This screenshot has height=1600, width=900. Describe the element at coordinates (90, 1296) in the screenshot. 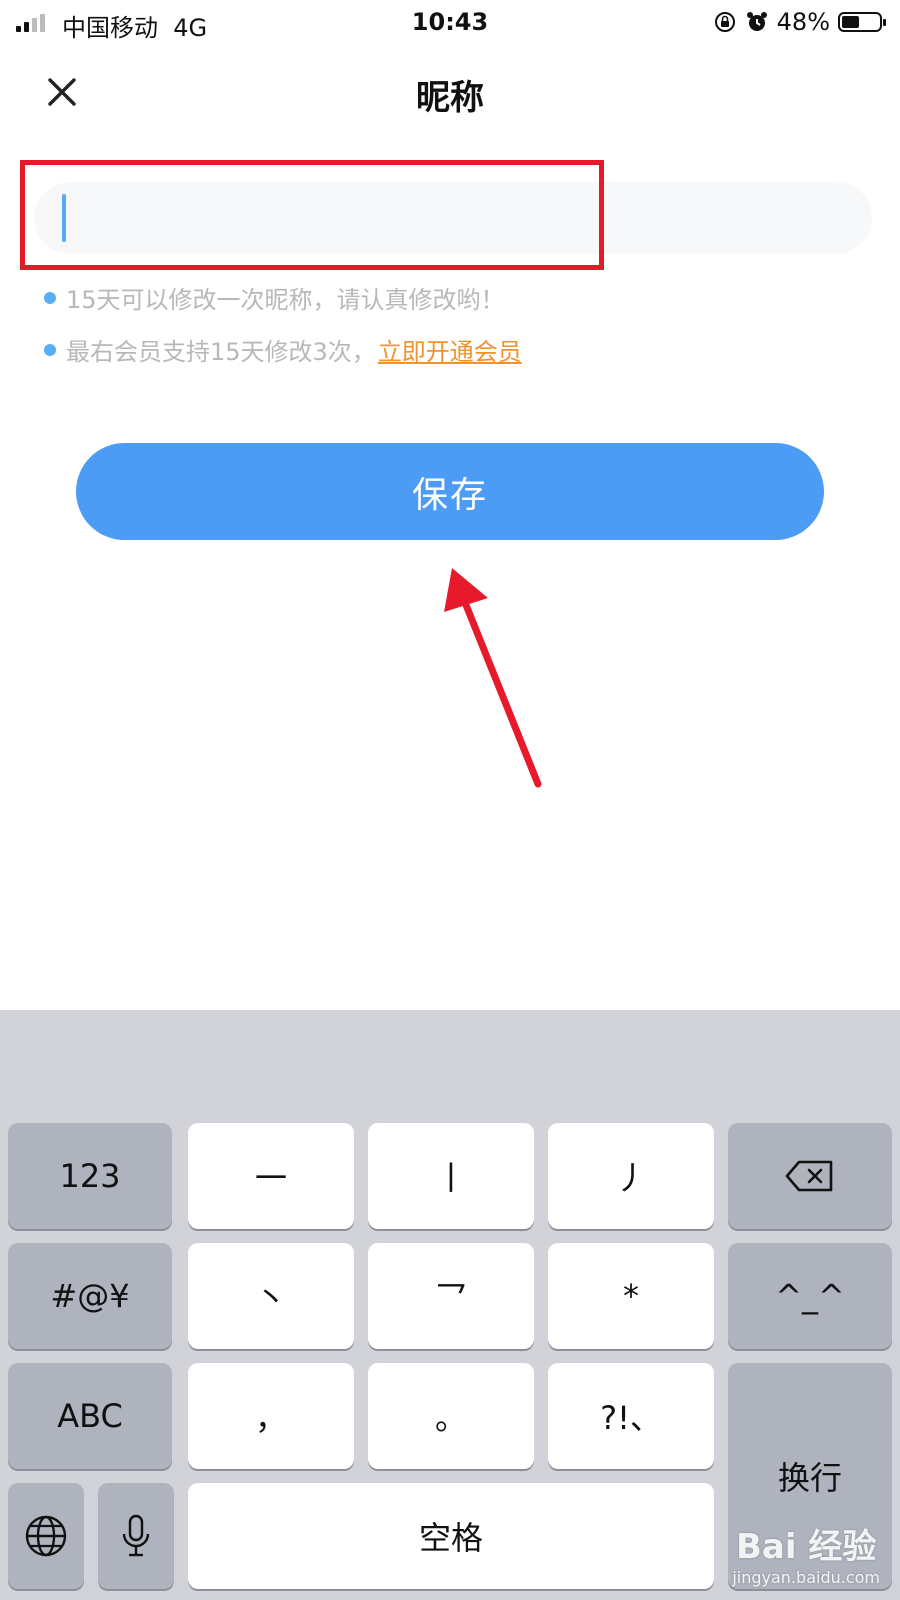

I see `key-symbols: #@¥` at that location.